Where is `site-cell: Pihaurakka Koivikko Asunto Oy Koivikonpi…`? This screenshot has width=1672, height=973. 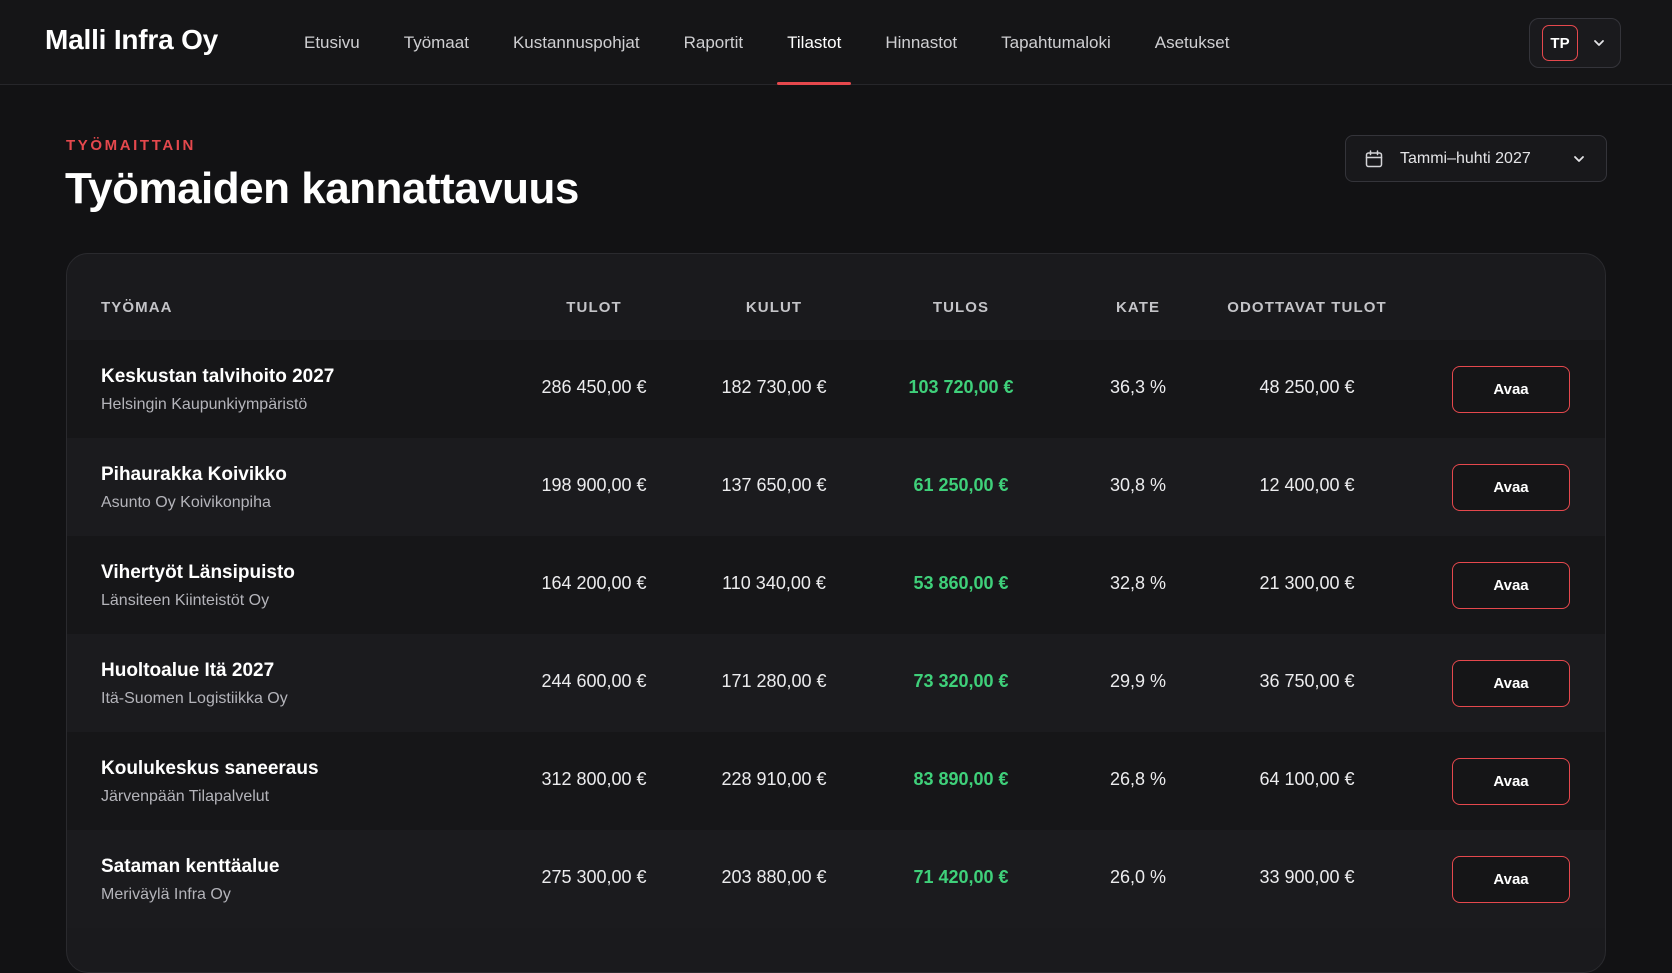
site-cell: Pihaurakka Koivikko Asunto Oy Koivikonpi… is located at coordinates (194, 488).